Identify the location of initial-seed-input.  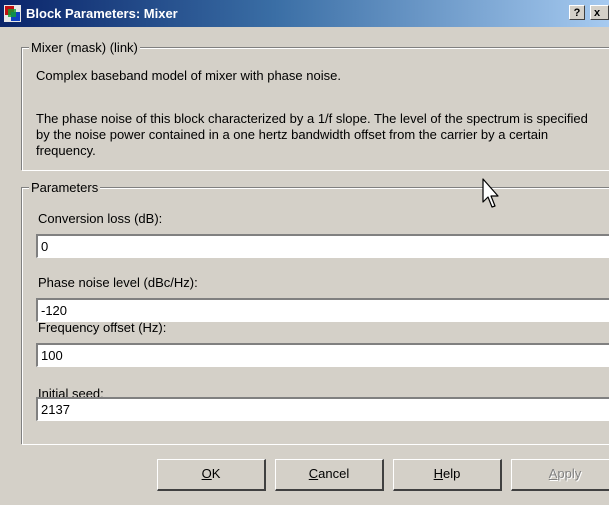
(322, 409).